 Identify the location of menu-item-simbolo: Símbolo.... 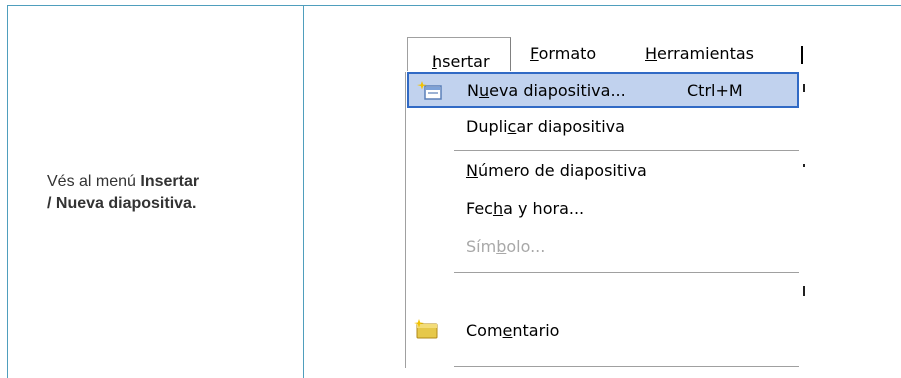
(603, 246).